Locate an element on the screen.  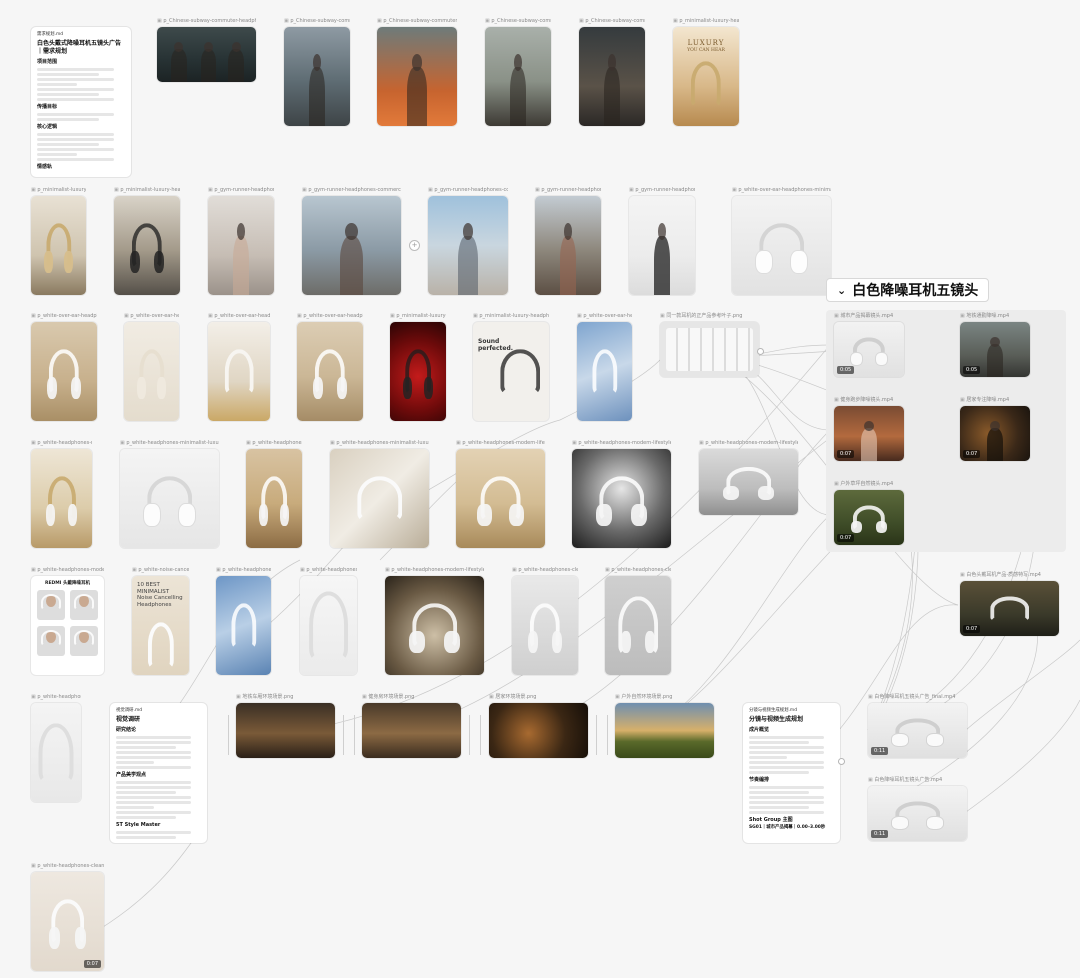
poster-title: LUXURY is located at coordinates (706, 43).